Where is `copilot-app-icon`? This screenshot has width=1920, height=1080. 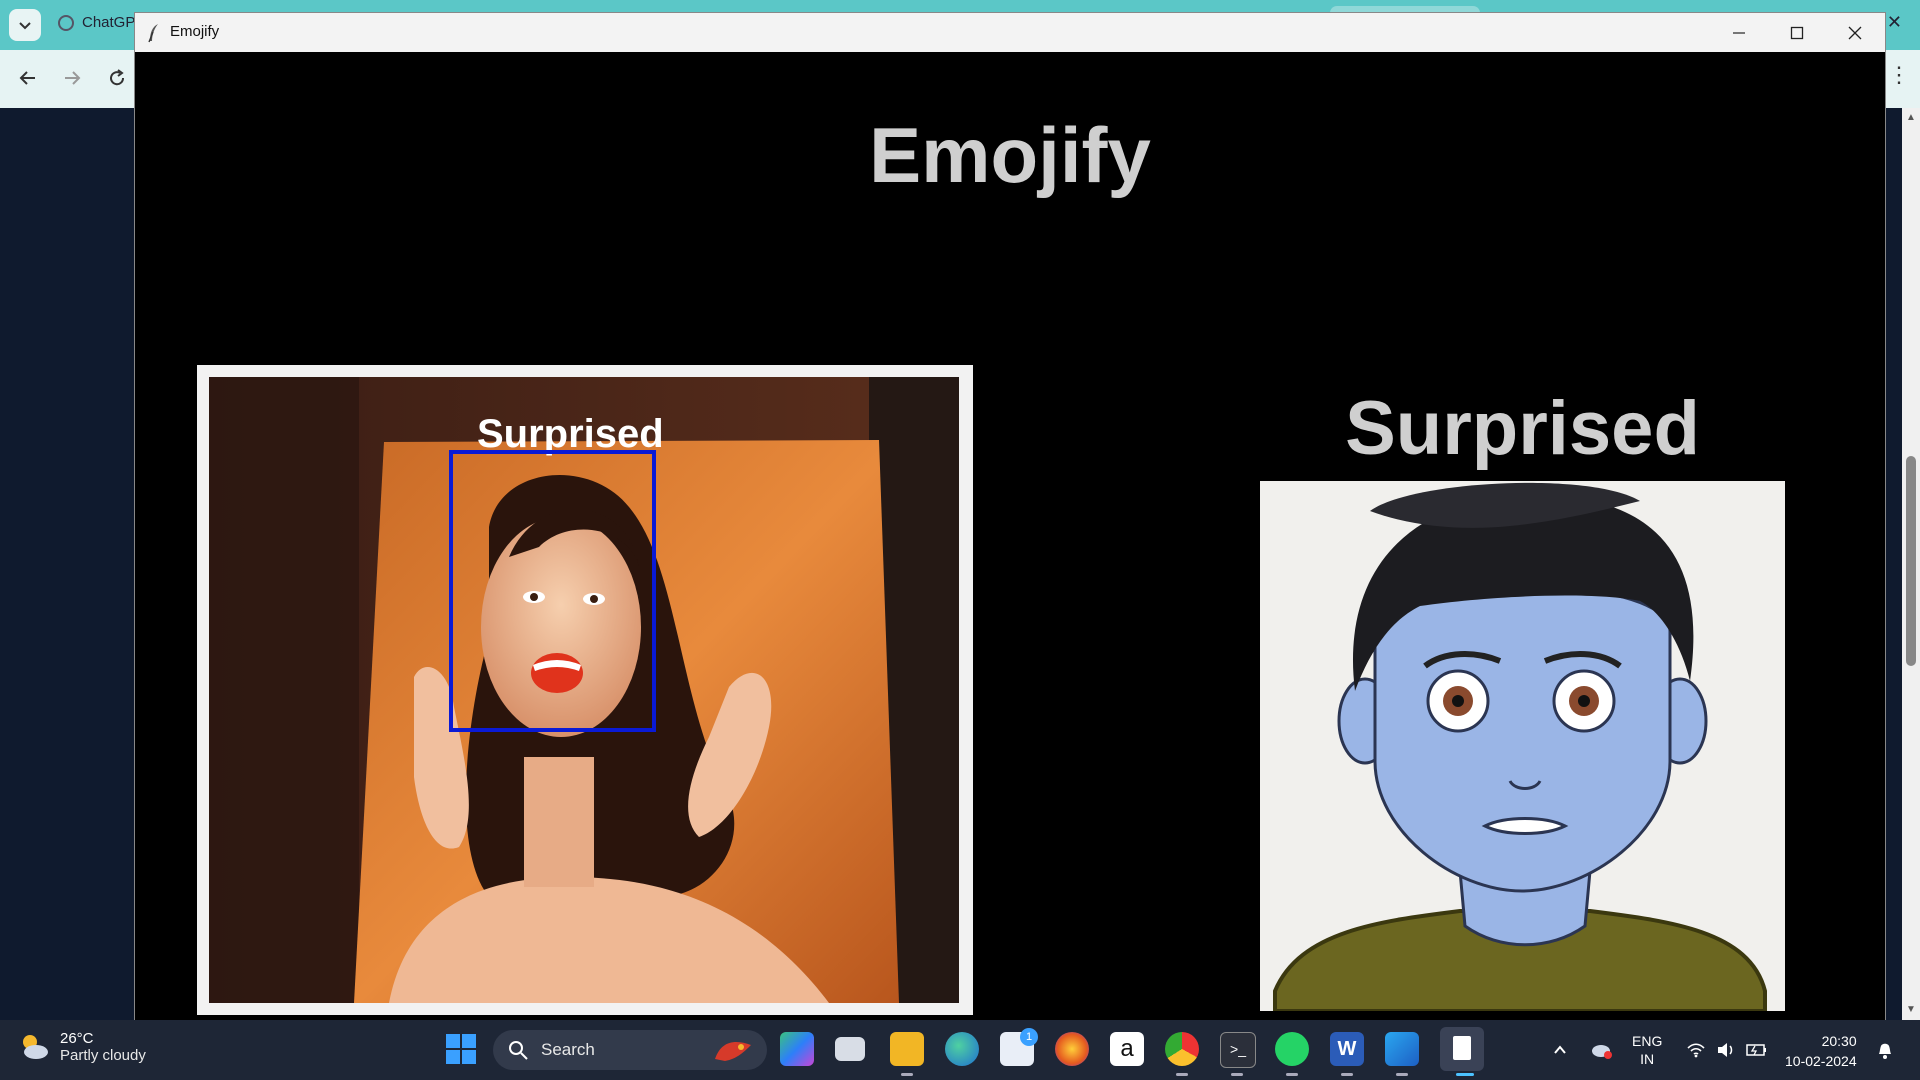 copilot-app-icon is located at coordinates (797, 1049).